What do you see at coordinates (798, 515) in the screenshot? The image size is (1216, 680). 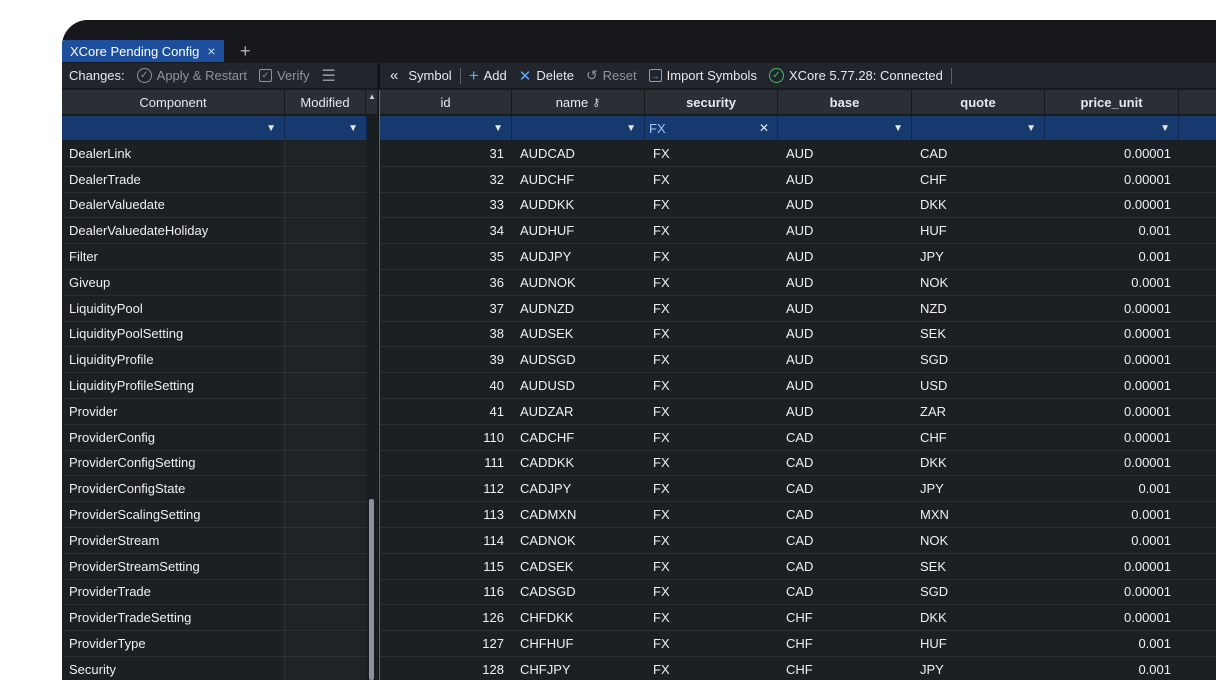 I see `symbol-row: 113 CADMXN FX CAD MXN 0.0001` at bounding box center [798, 515].